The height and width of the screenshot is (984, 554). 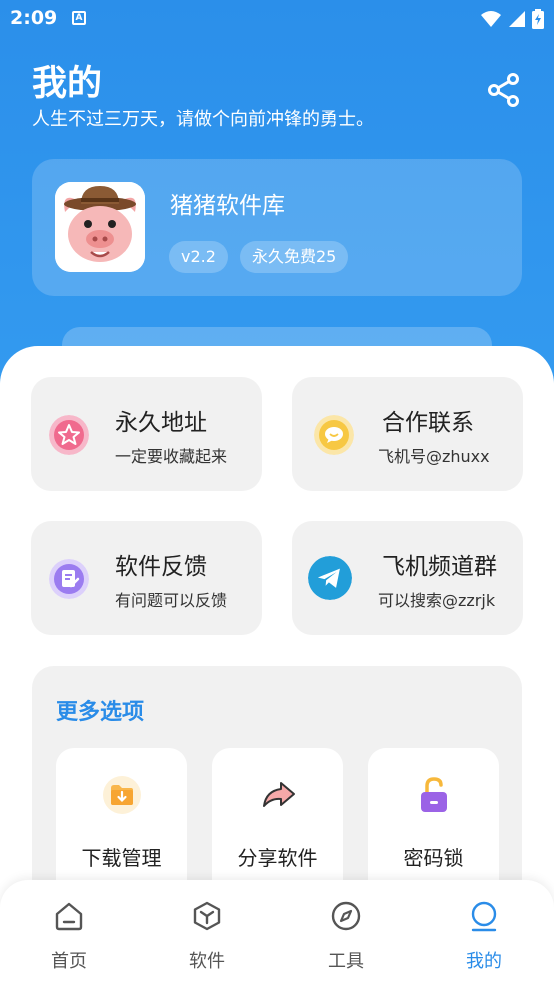 What do you see at coordinates (69, 579) in the screenshot?
I see `feedback-icon` at bounding box center [69, 579].